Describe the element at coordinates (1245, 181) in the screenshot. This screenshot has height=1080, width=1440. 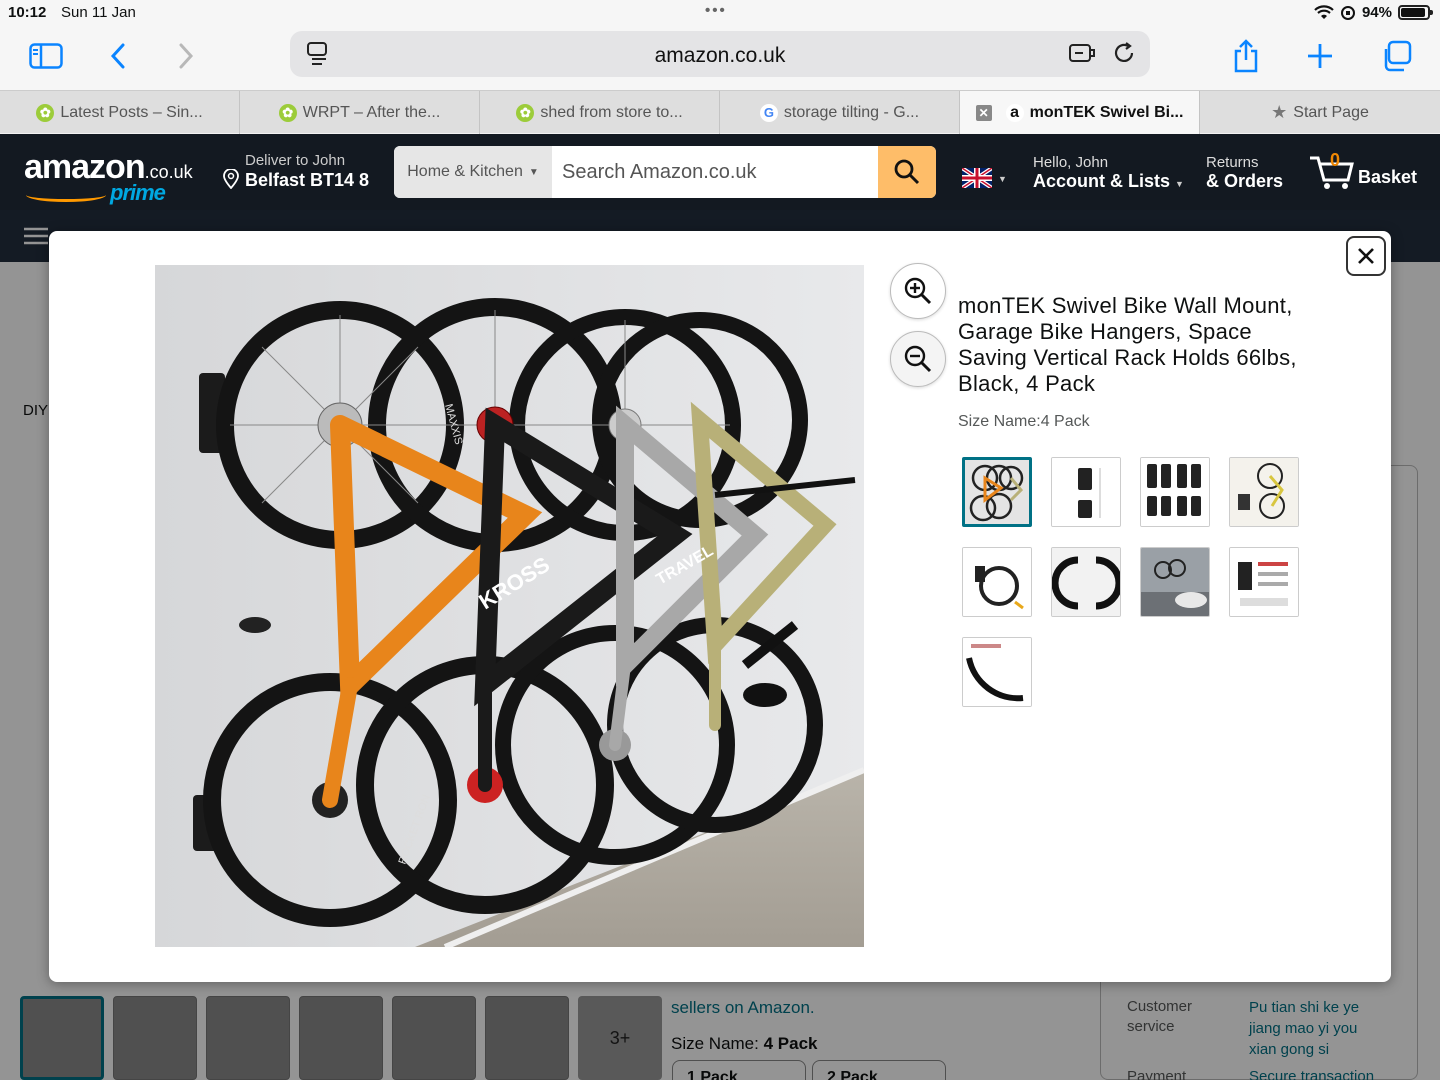
I see `orders-label: & Orders` at that location.